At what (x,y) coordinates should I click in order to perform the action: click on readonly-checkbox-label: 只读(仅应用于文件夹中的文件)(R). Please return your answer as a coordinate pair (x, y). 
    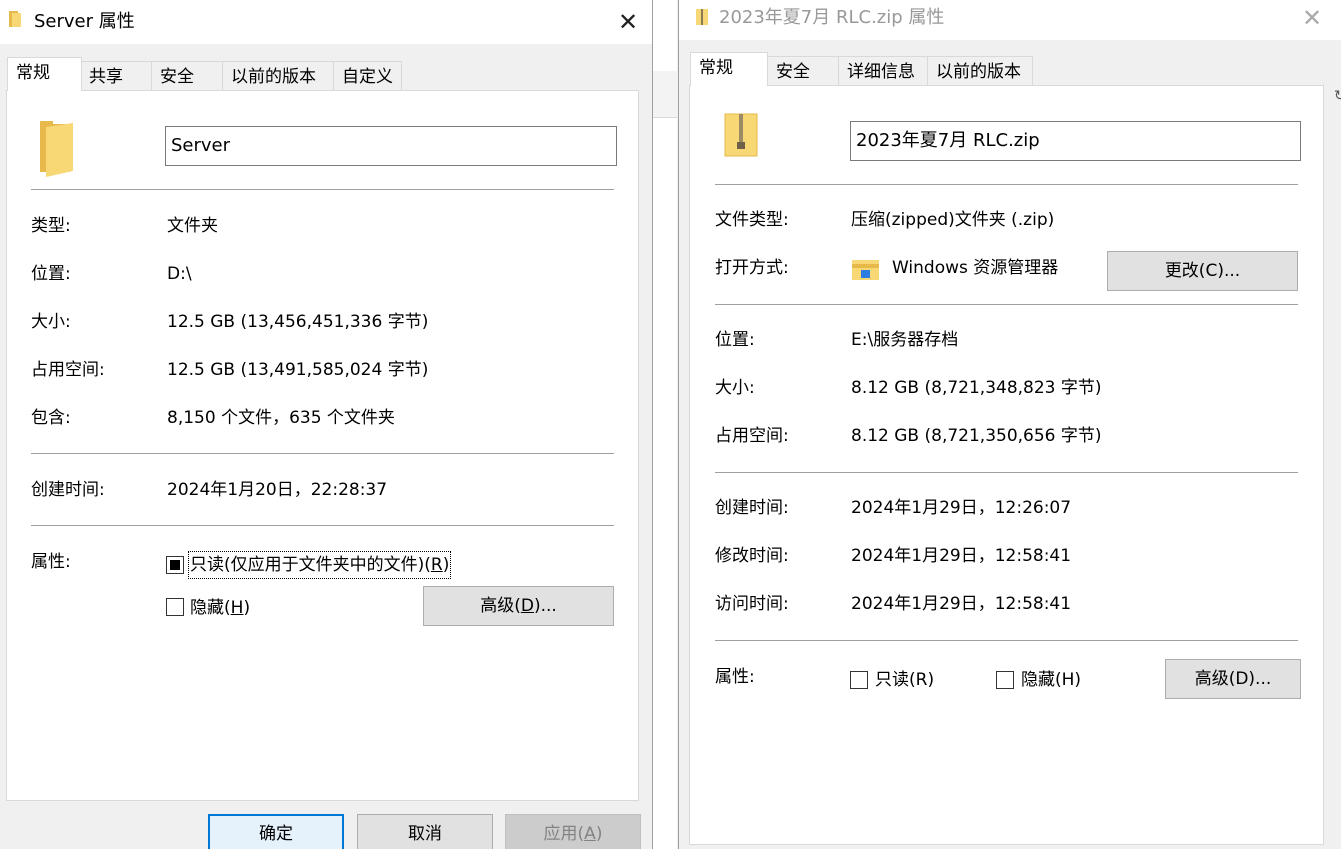
    Looking at the image, I should click on (319, 565).